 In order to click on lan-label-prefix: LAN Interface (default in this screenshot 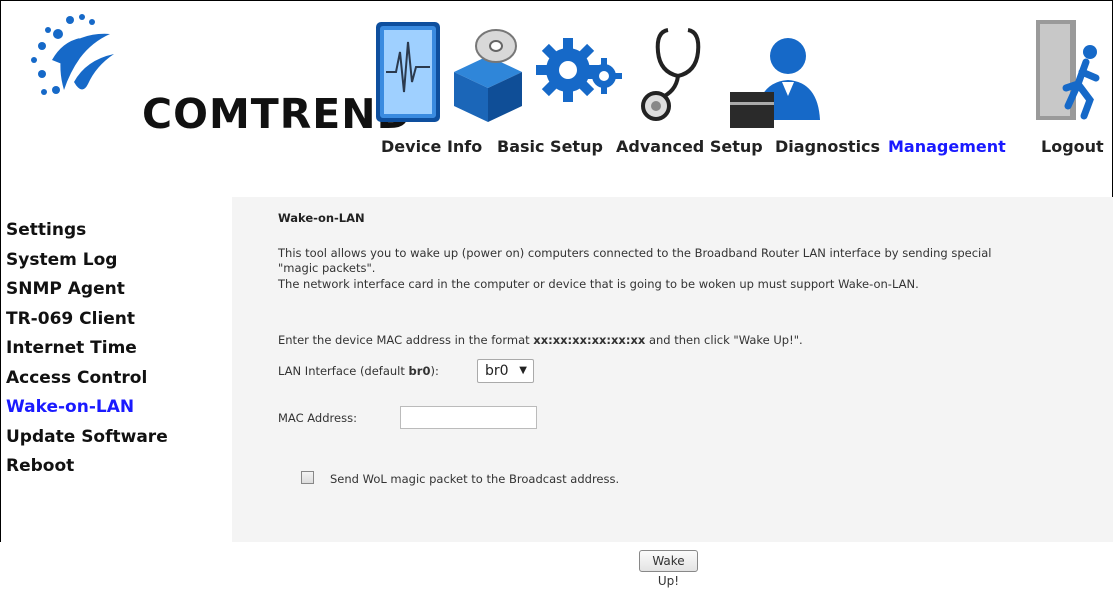, I will do `click(343, 371)`.